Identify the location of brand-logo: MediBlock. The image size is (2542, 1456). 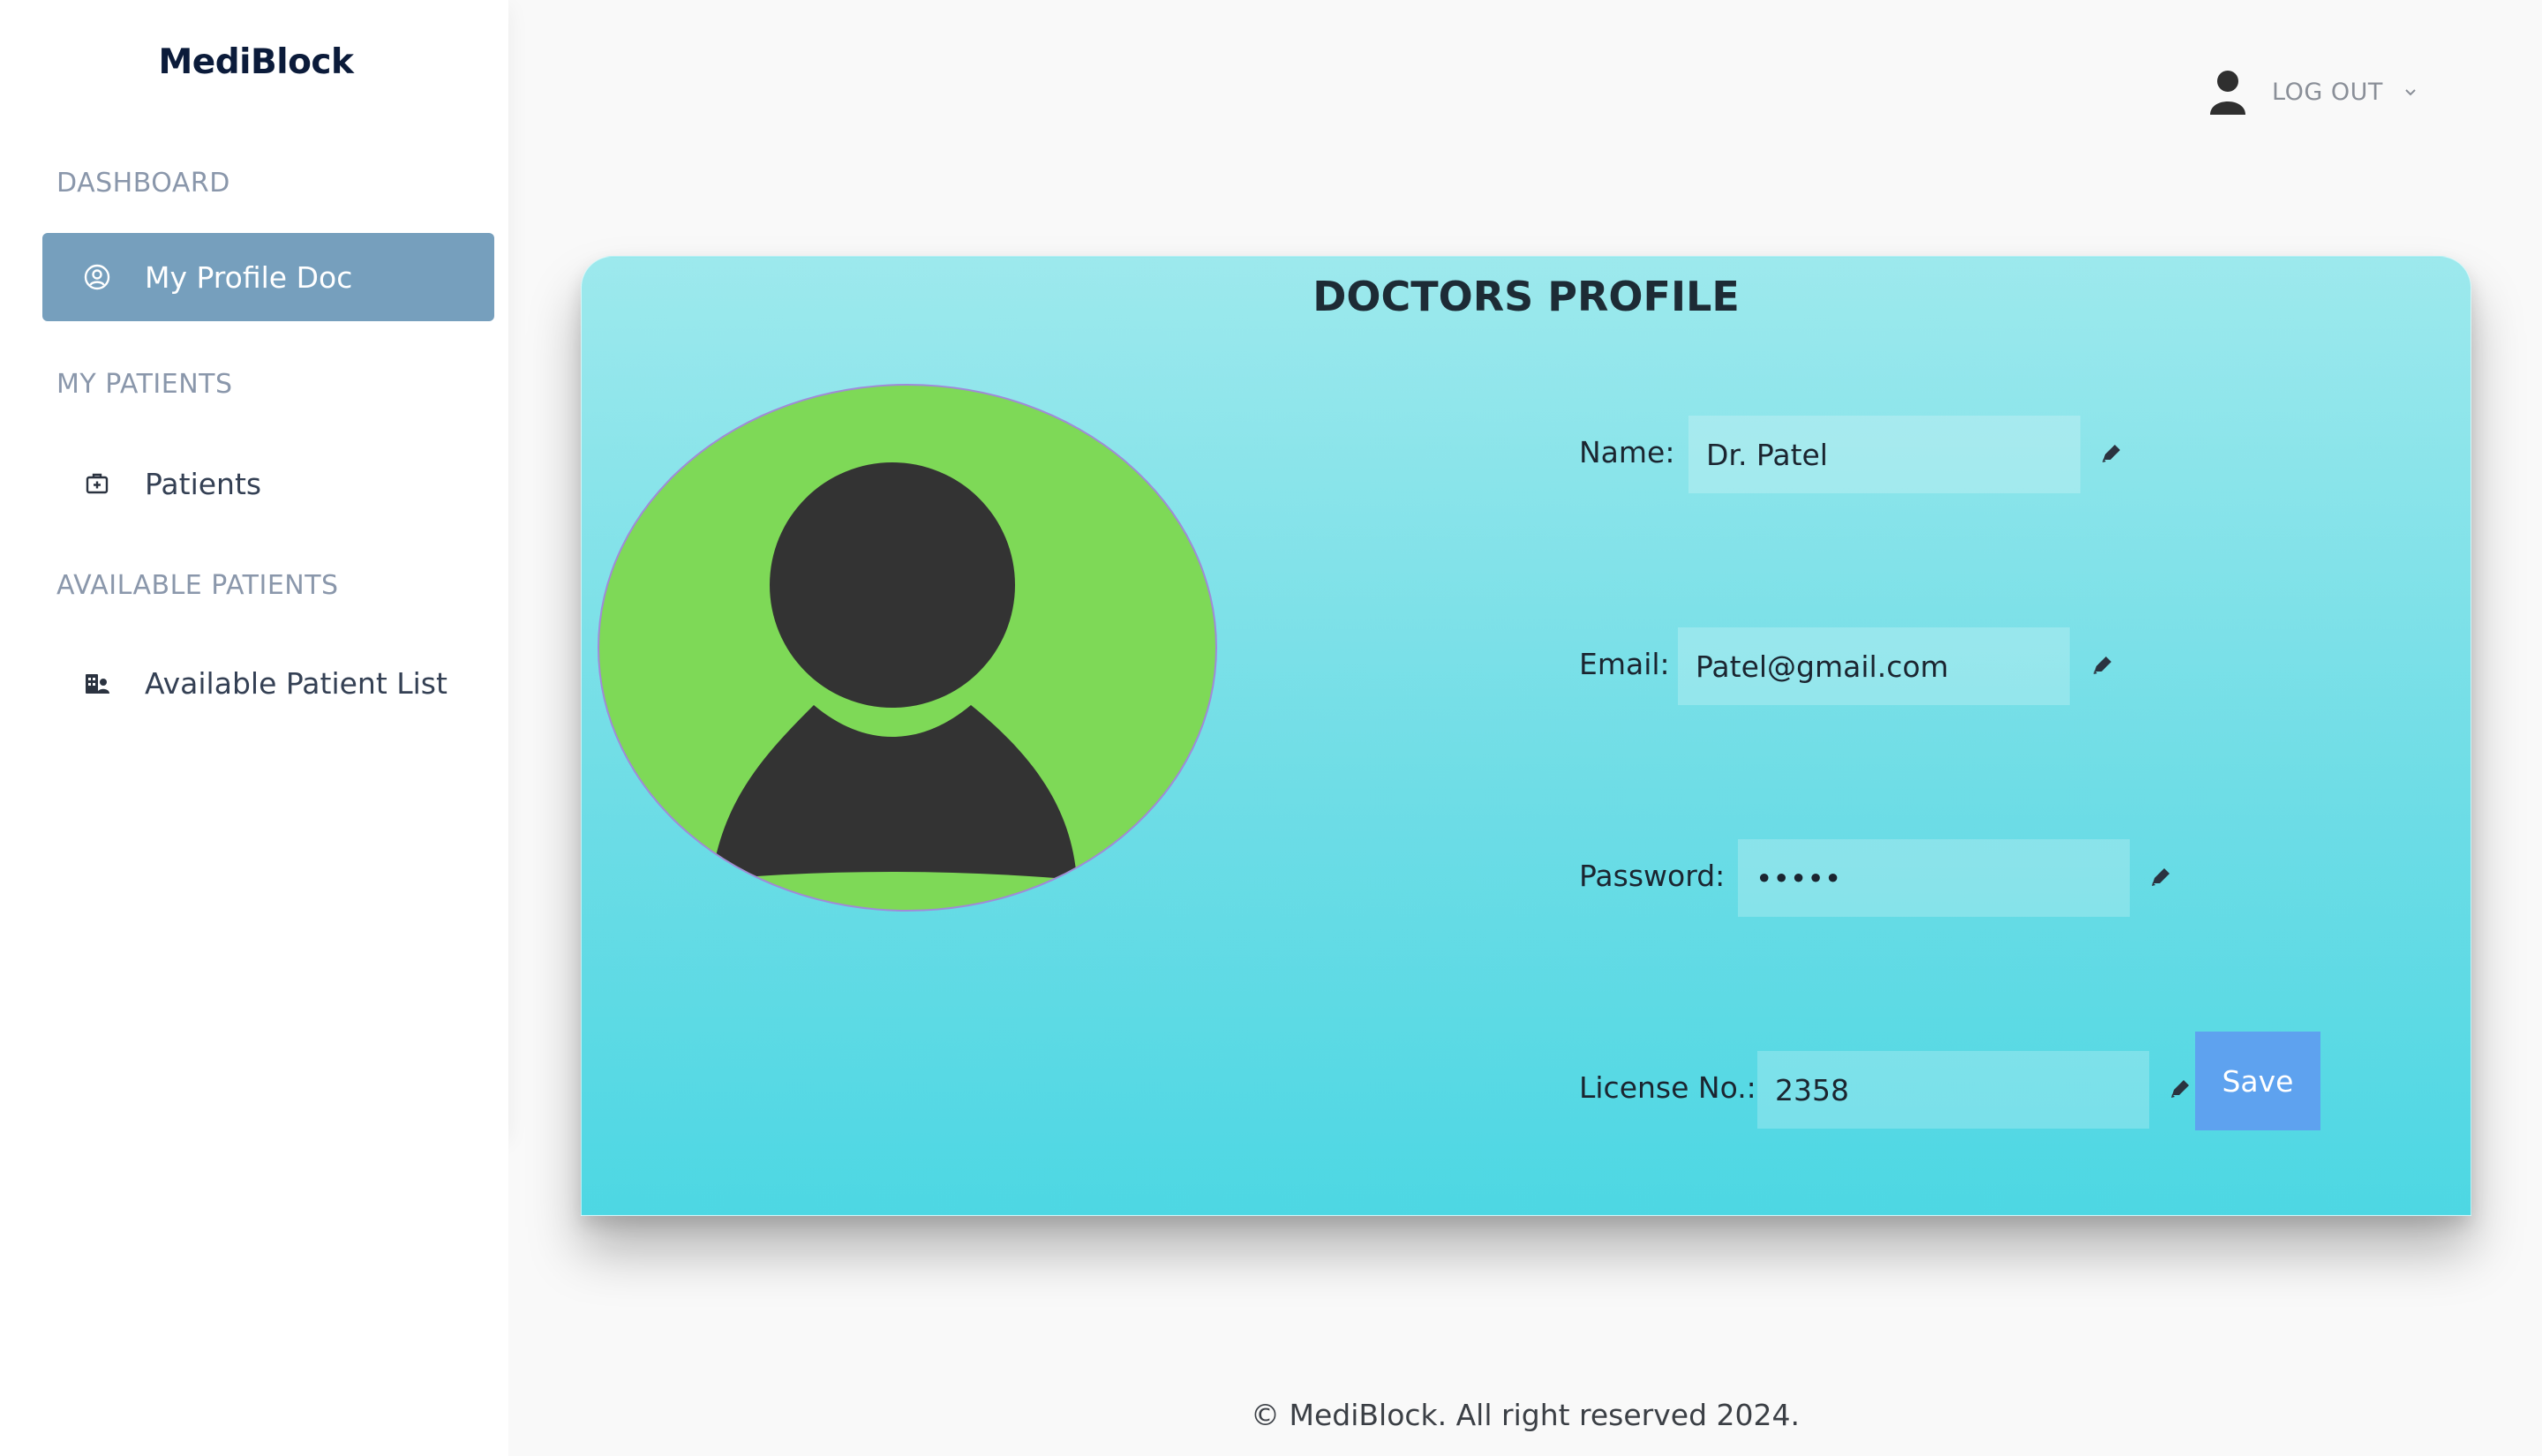
(256, 62).